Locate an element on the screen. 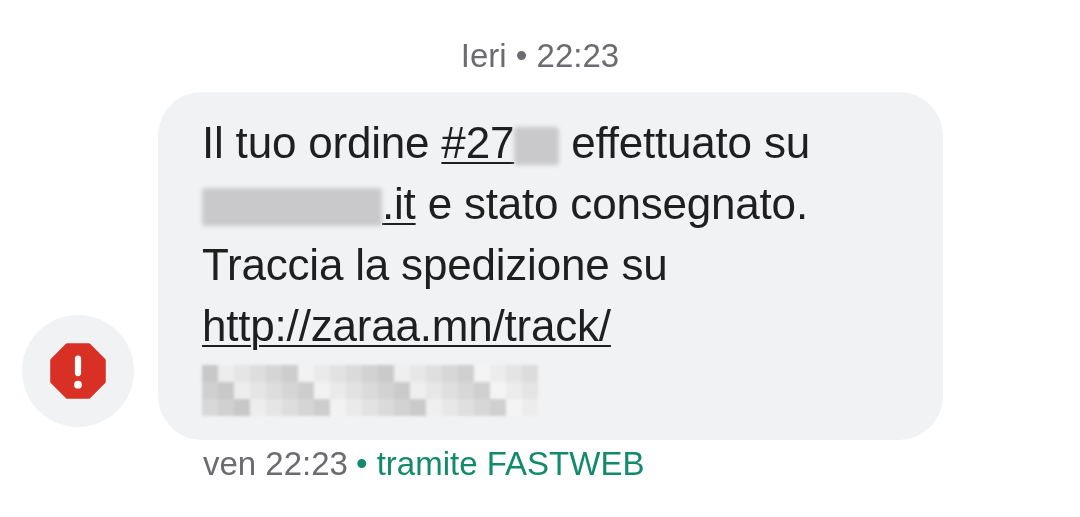  timestamp: Ieri • 22:23 is located at coordinates (540, 56).